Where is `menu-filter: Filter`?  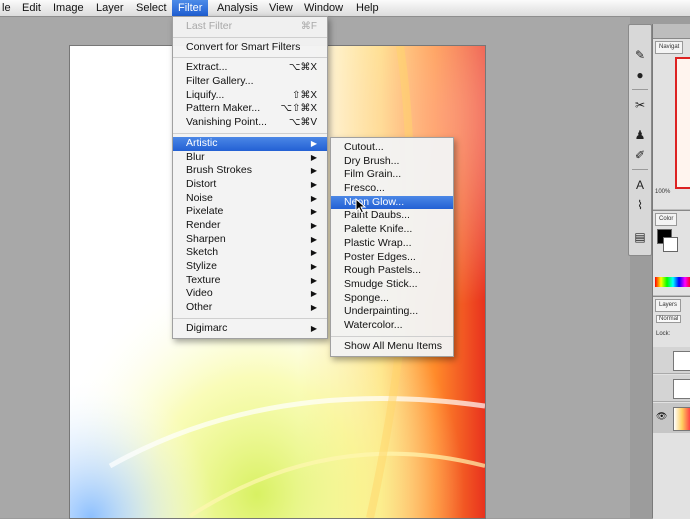
menu-filter: Filter is located at coordinates (190, 8).